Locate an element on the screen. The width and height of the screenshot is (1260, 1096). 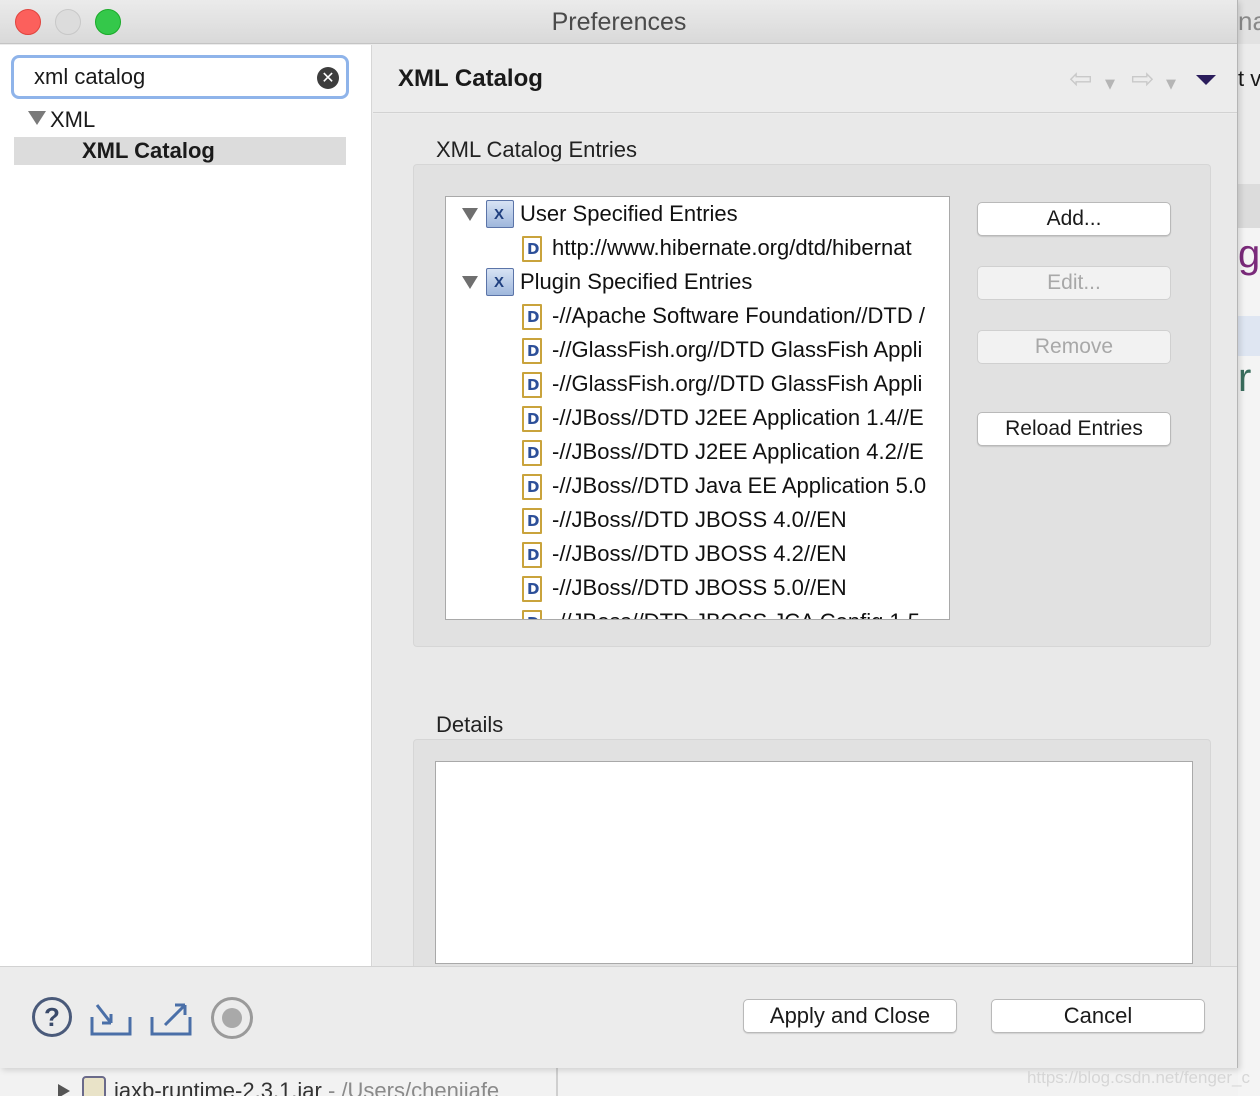
details-text-area is located at coordinates (814, 862).